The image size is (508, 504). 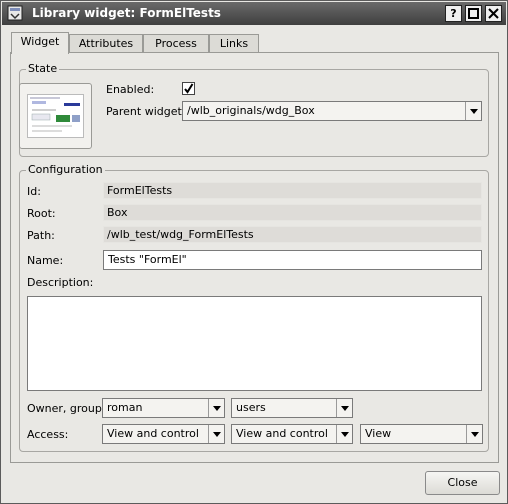 What do you see at coordinates (378, 433) in the screenshot?
I see `access-other-value: View` at bounding box center [378, 433].